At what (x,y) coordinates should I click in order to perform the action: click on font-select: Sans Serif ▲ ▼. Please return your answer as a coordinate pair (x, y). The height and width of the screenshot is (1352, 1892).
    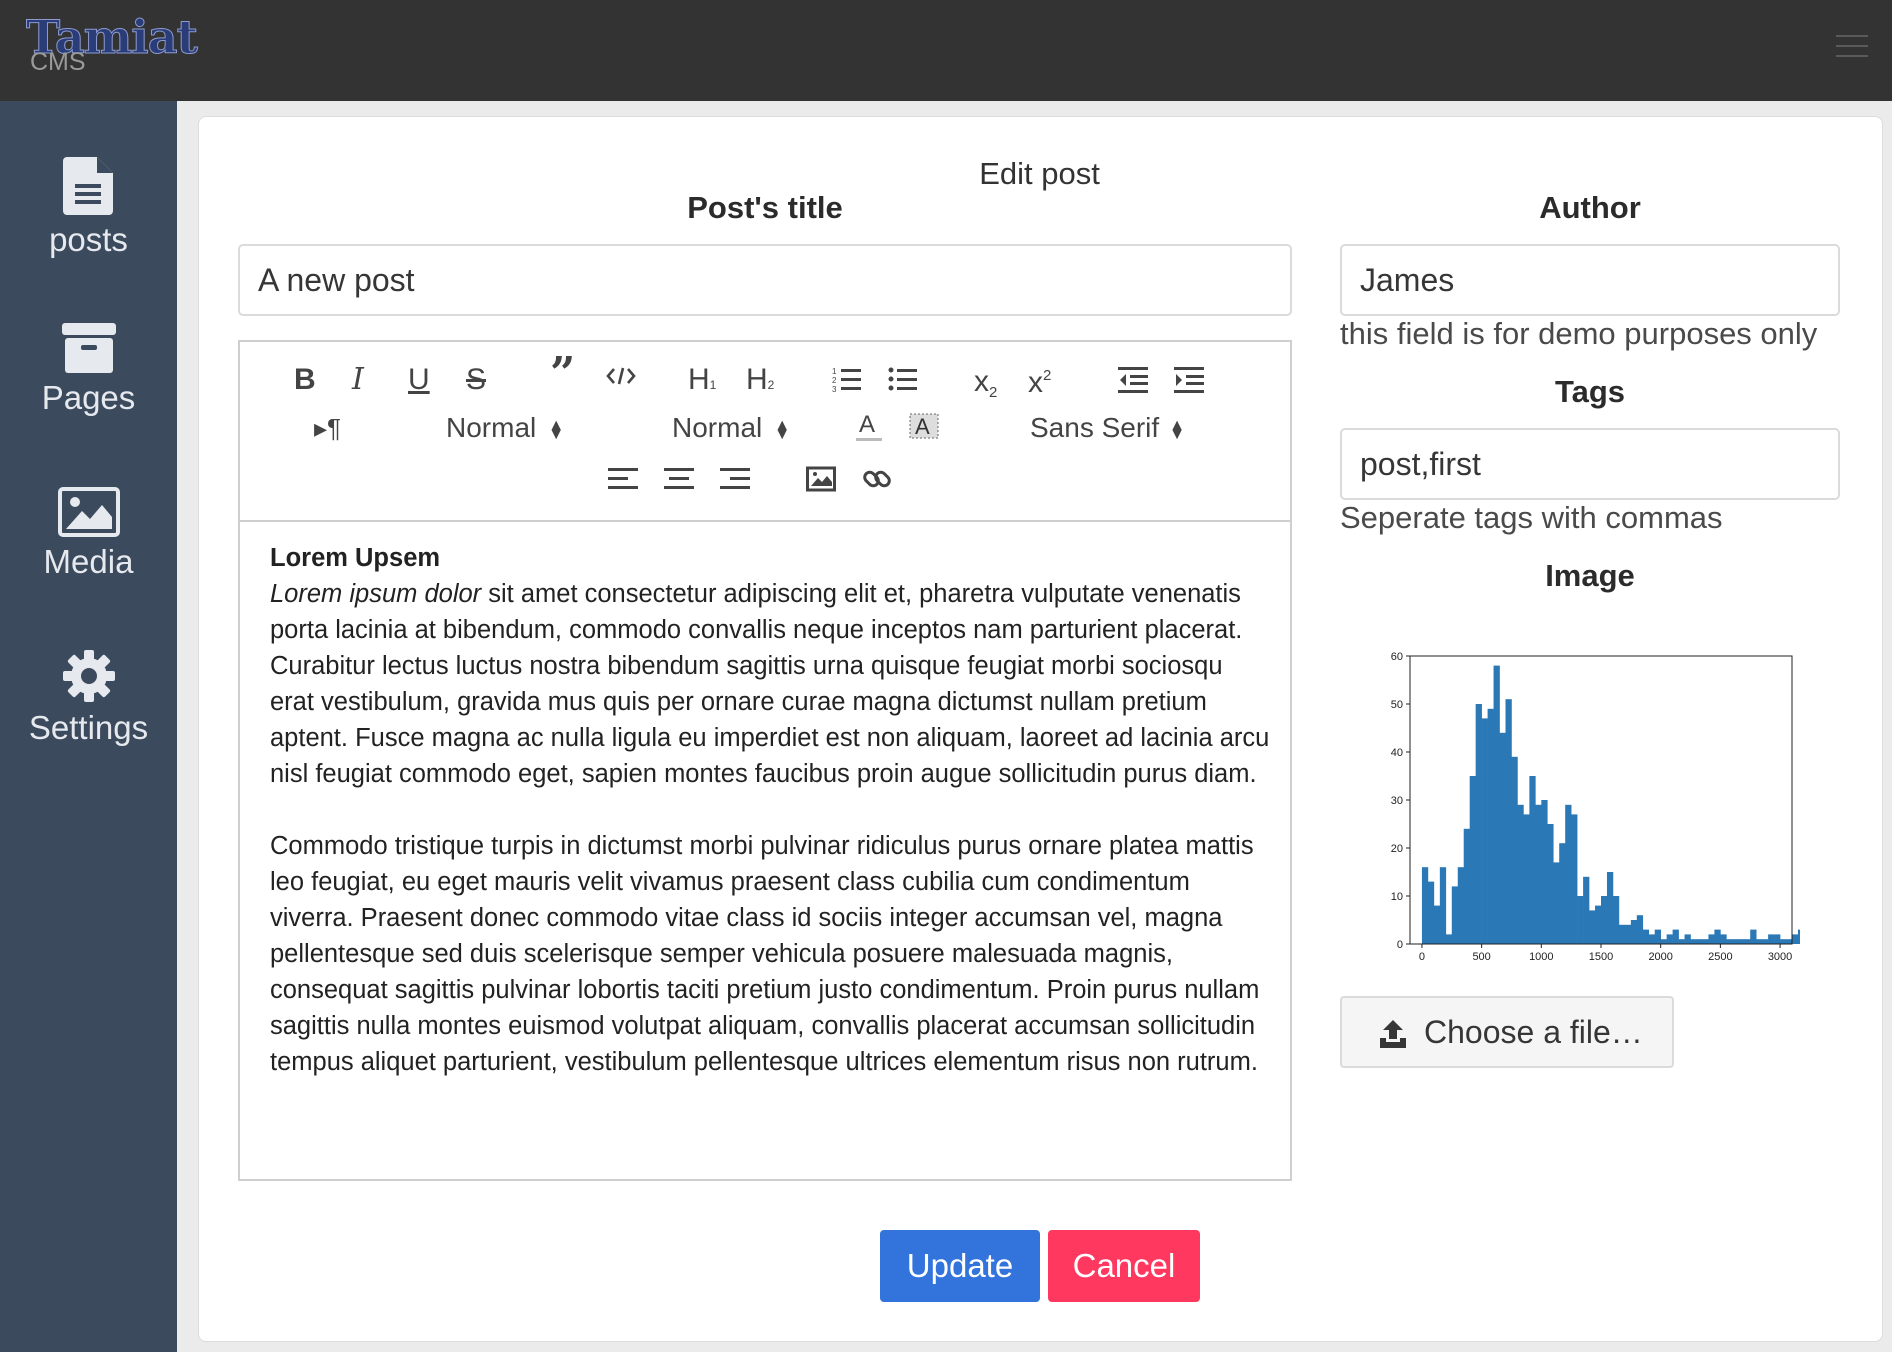
    Looking at the image, I should click on (1107, 428).